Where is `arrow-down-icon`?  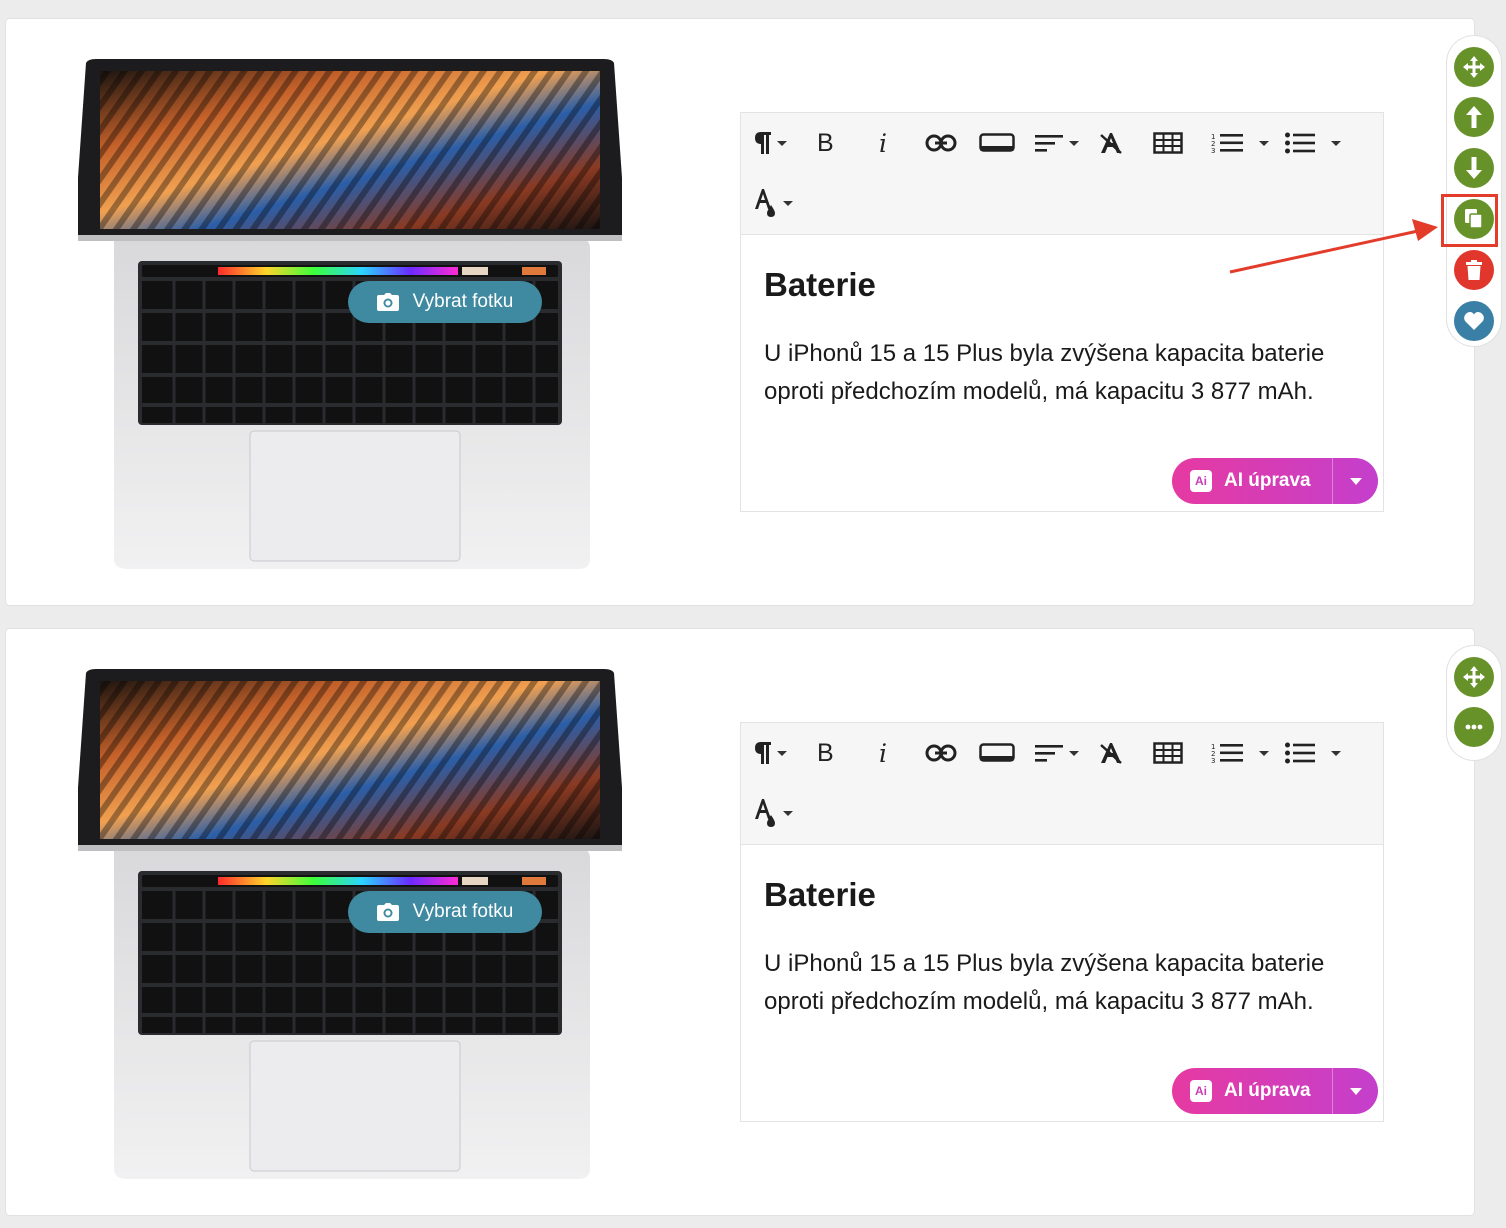
arrow-down-icon is located at coordinates (1474, 168).